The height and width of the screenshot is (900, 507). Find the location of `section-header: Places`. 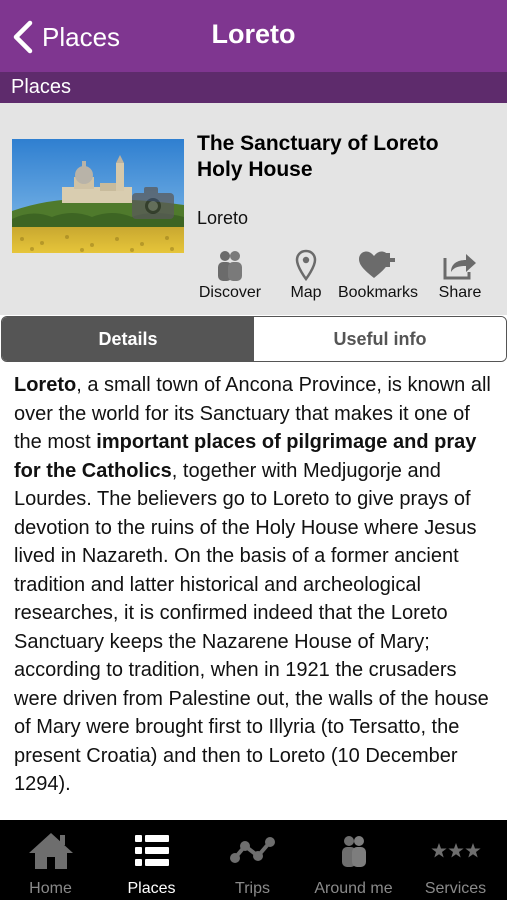

section-header: Places is located at coordinates (253, 87).